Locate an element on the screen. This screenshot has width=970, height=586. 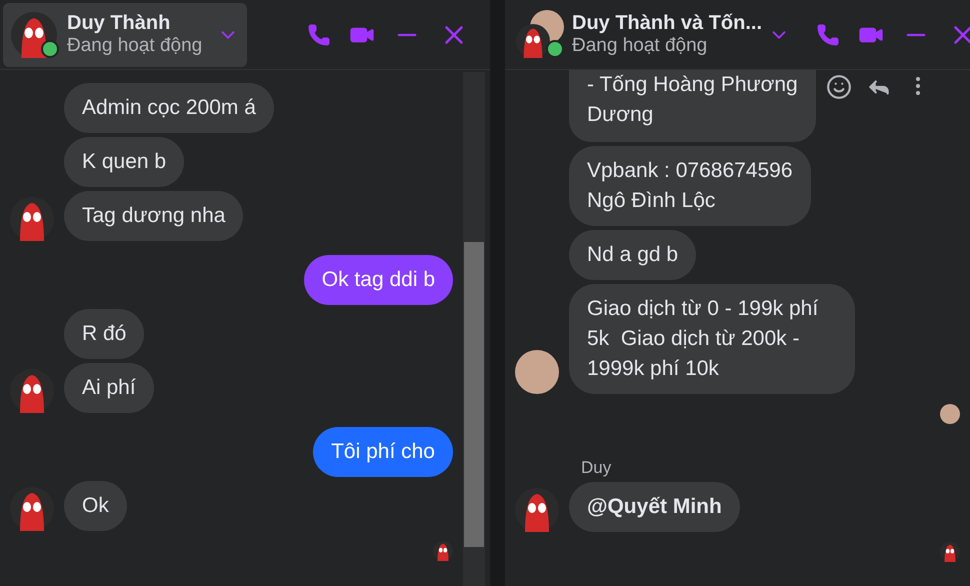
received-message: Ai phí is located at coordinates (109, 388).